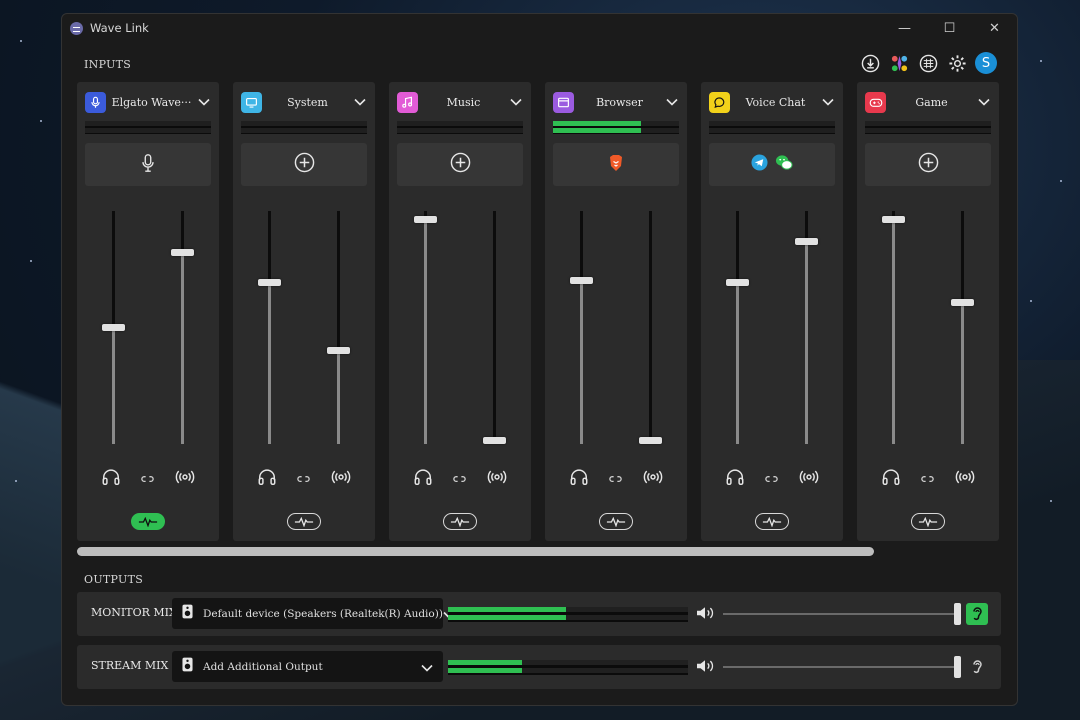  I want to click on maximize-button: ☐, so click(949, 28).